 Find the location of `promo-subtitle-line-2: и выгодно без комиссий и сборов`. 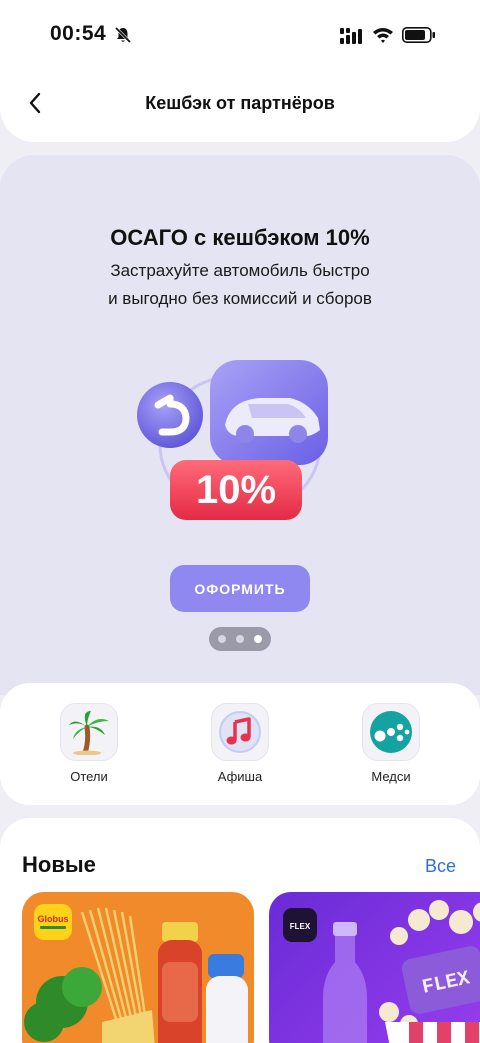

promo-subtitle-line-2: и выгодно без комиссий и сборов is located at coordinates (240, 298).